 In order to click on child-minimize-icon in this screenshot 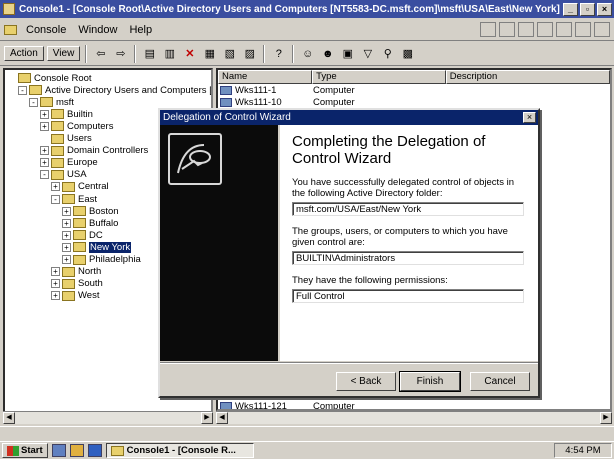, I will do `click(564, 29)`.